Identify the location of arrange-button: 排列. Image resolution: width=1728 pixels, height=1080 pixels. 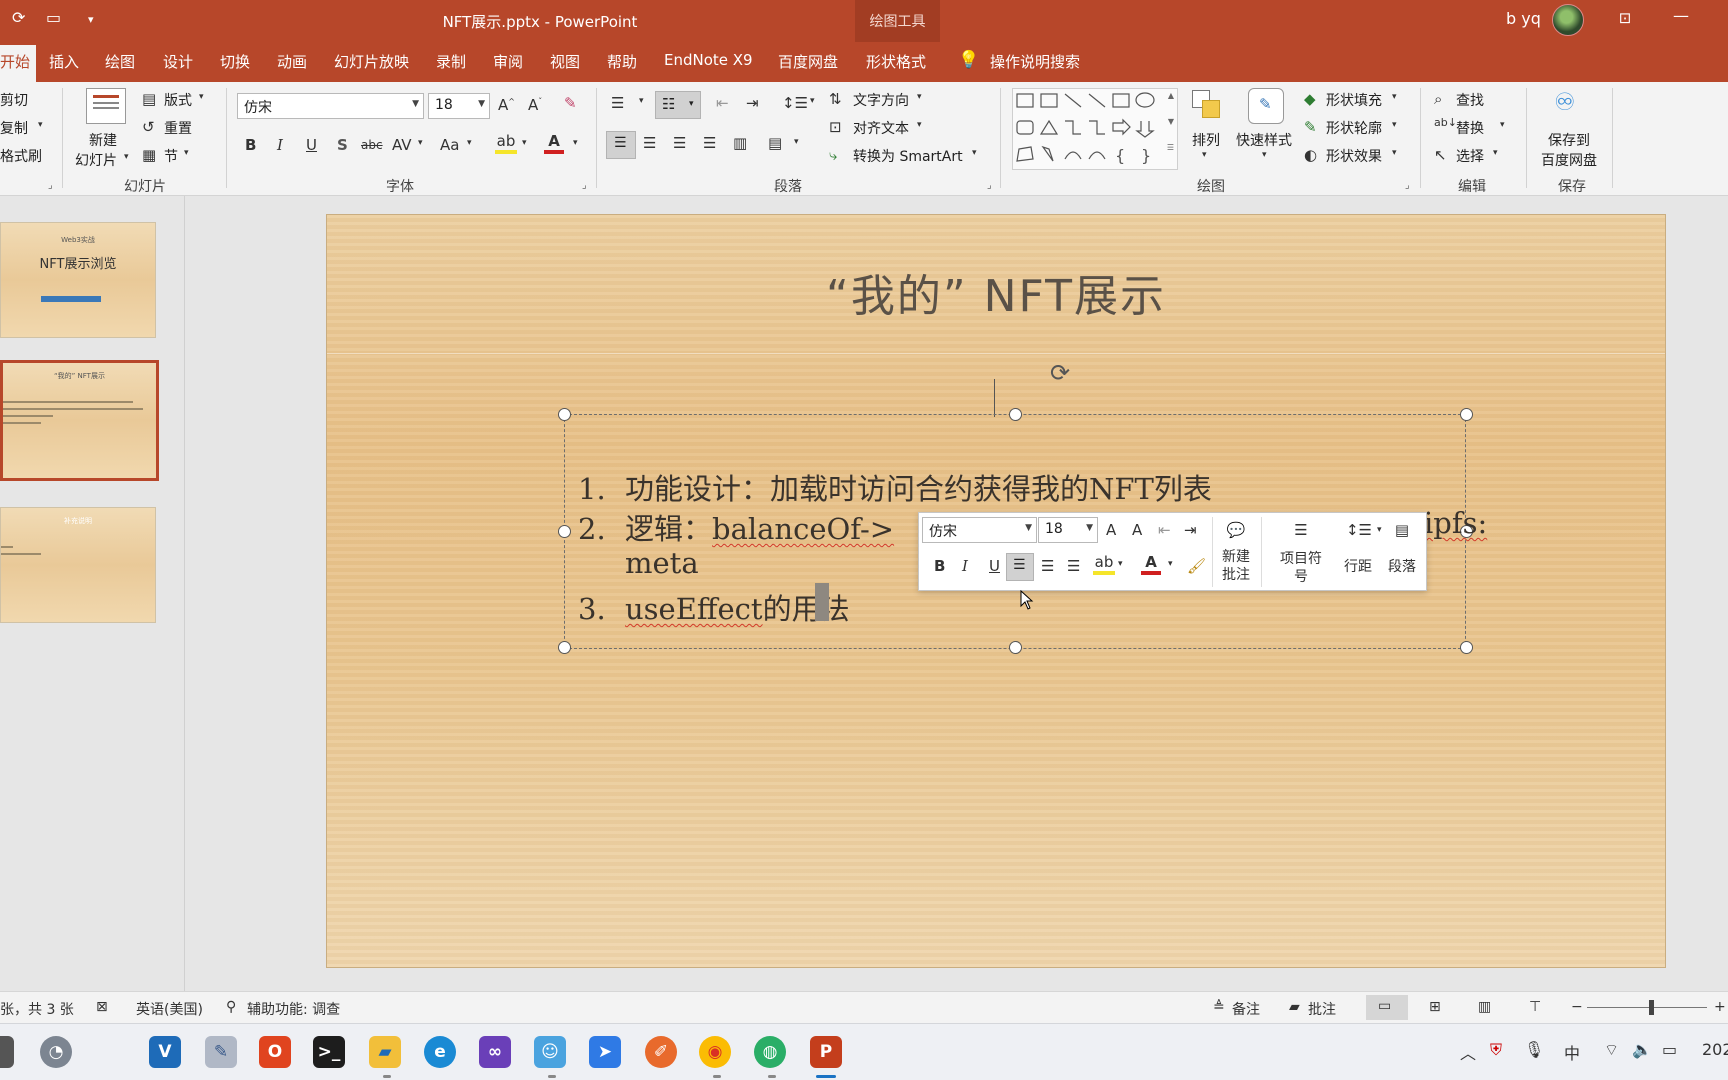
(1206, 140).